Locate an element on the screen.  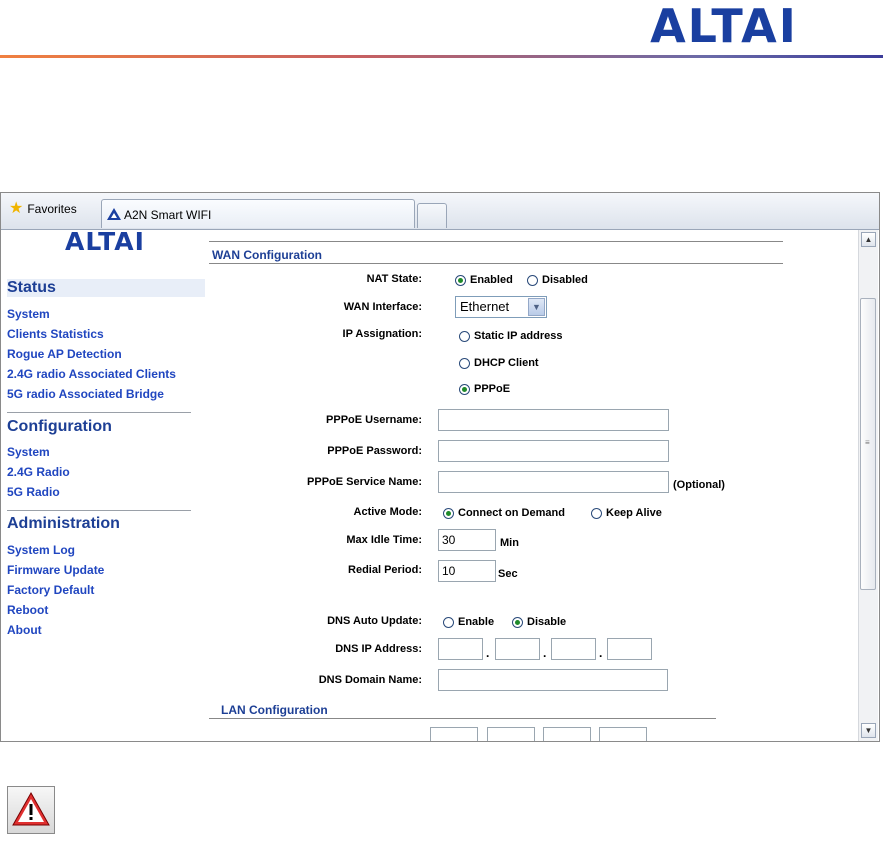
lan-section-rule is located at coordinates (462, 718).